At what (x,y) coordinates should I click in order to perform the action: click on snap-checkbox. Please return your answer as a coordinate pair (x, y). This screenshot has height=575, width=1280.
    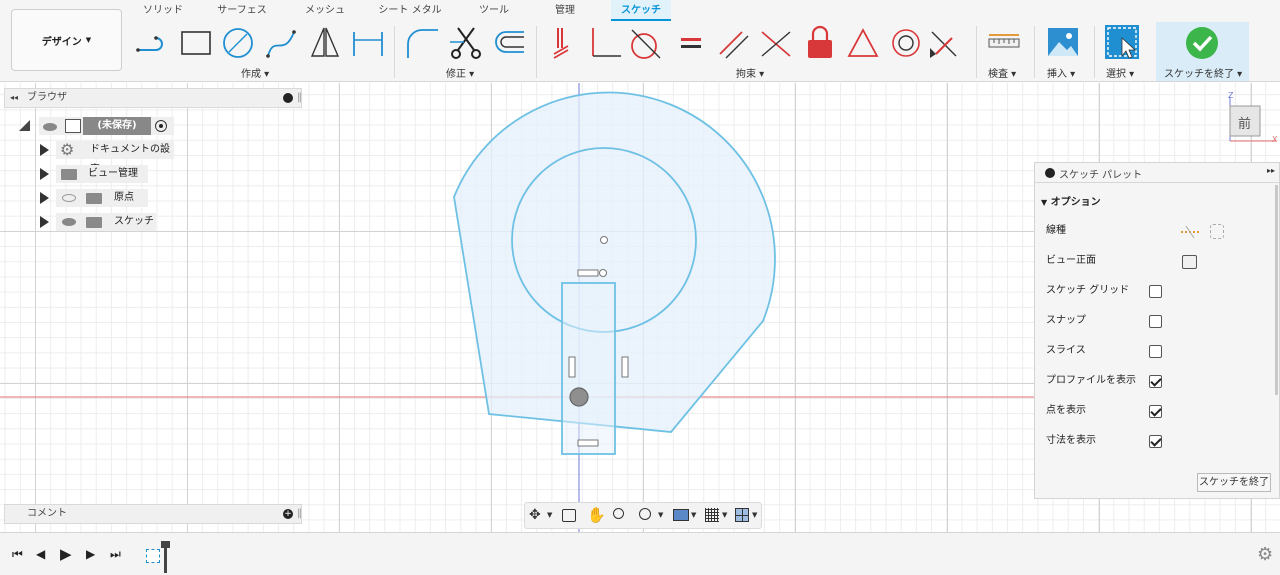
    Looking at the image, I should click on (1155, 321).